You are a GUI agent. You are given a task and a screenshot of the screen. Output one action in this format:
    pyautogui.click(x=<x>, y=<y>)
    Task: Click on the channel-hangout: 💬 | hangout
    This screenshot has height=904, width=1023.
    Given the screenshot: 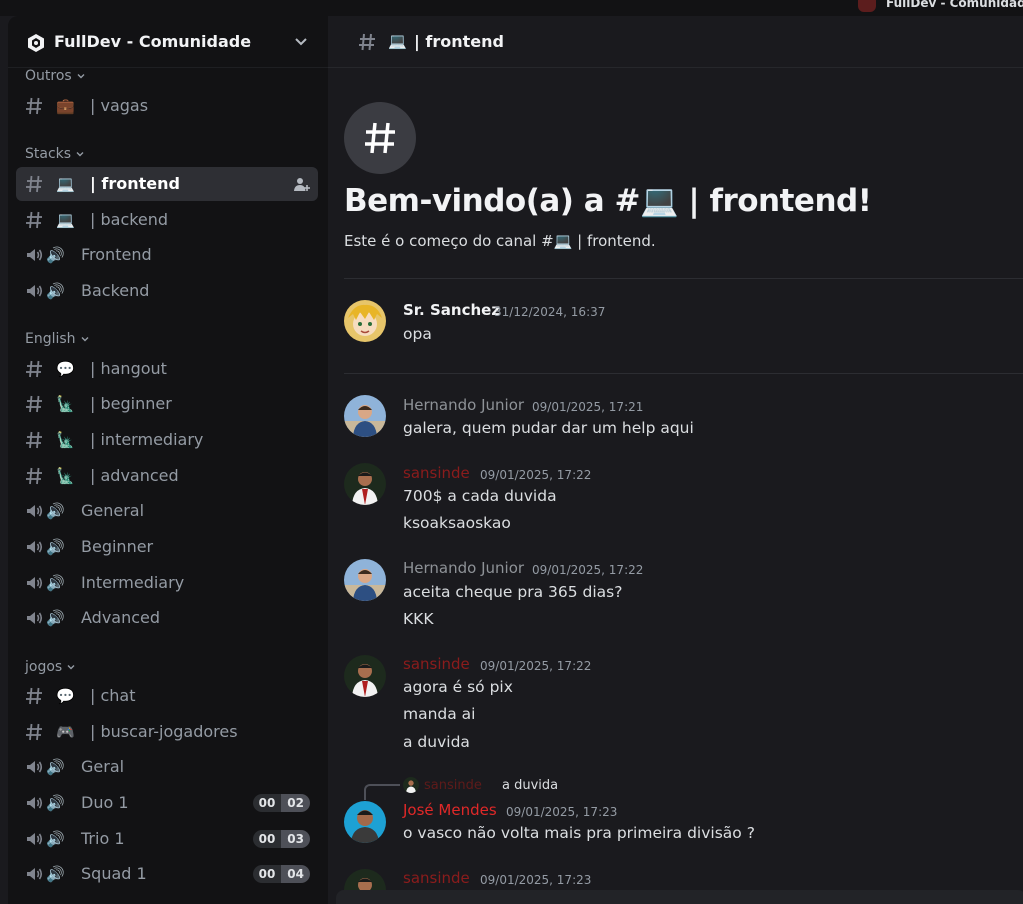 What is the action you would take?
    pyautogui.click(x=167, y=369)
    